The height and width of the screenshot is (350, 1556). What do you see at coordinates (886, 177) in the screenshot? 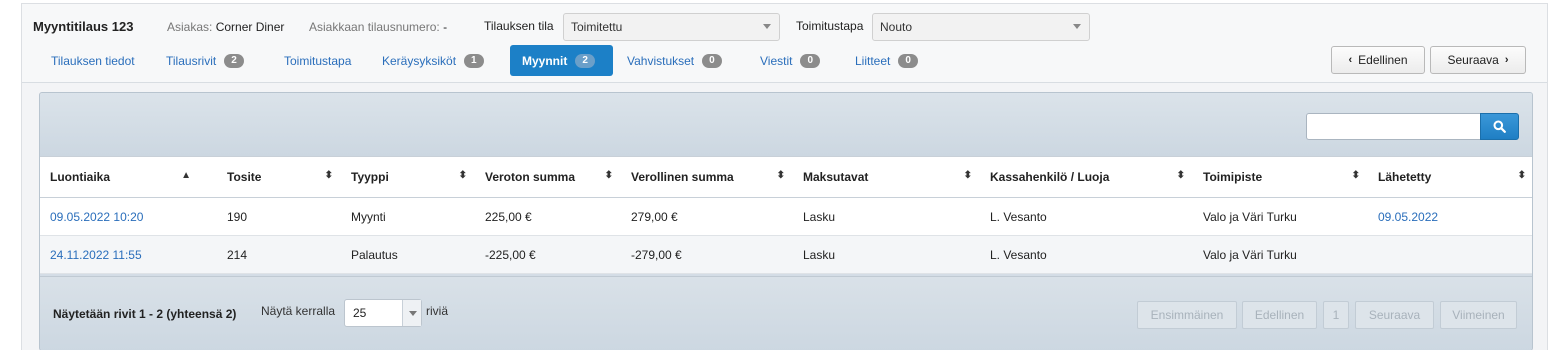
I see `column-header: Maksutavat ⬍` at bounding box center [886, 177].